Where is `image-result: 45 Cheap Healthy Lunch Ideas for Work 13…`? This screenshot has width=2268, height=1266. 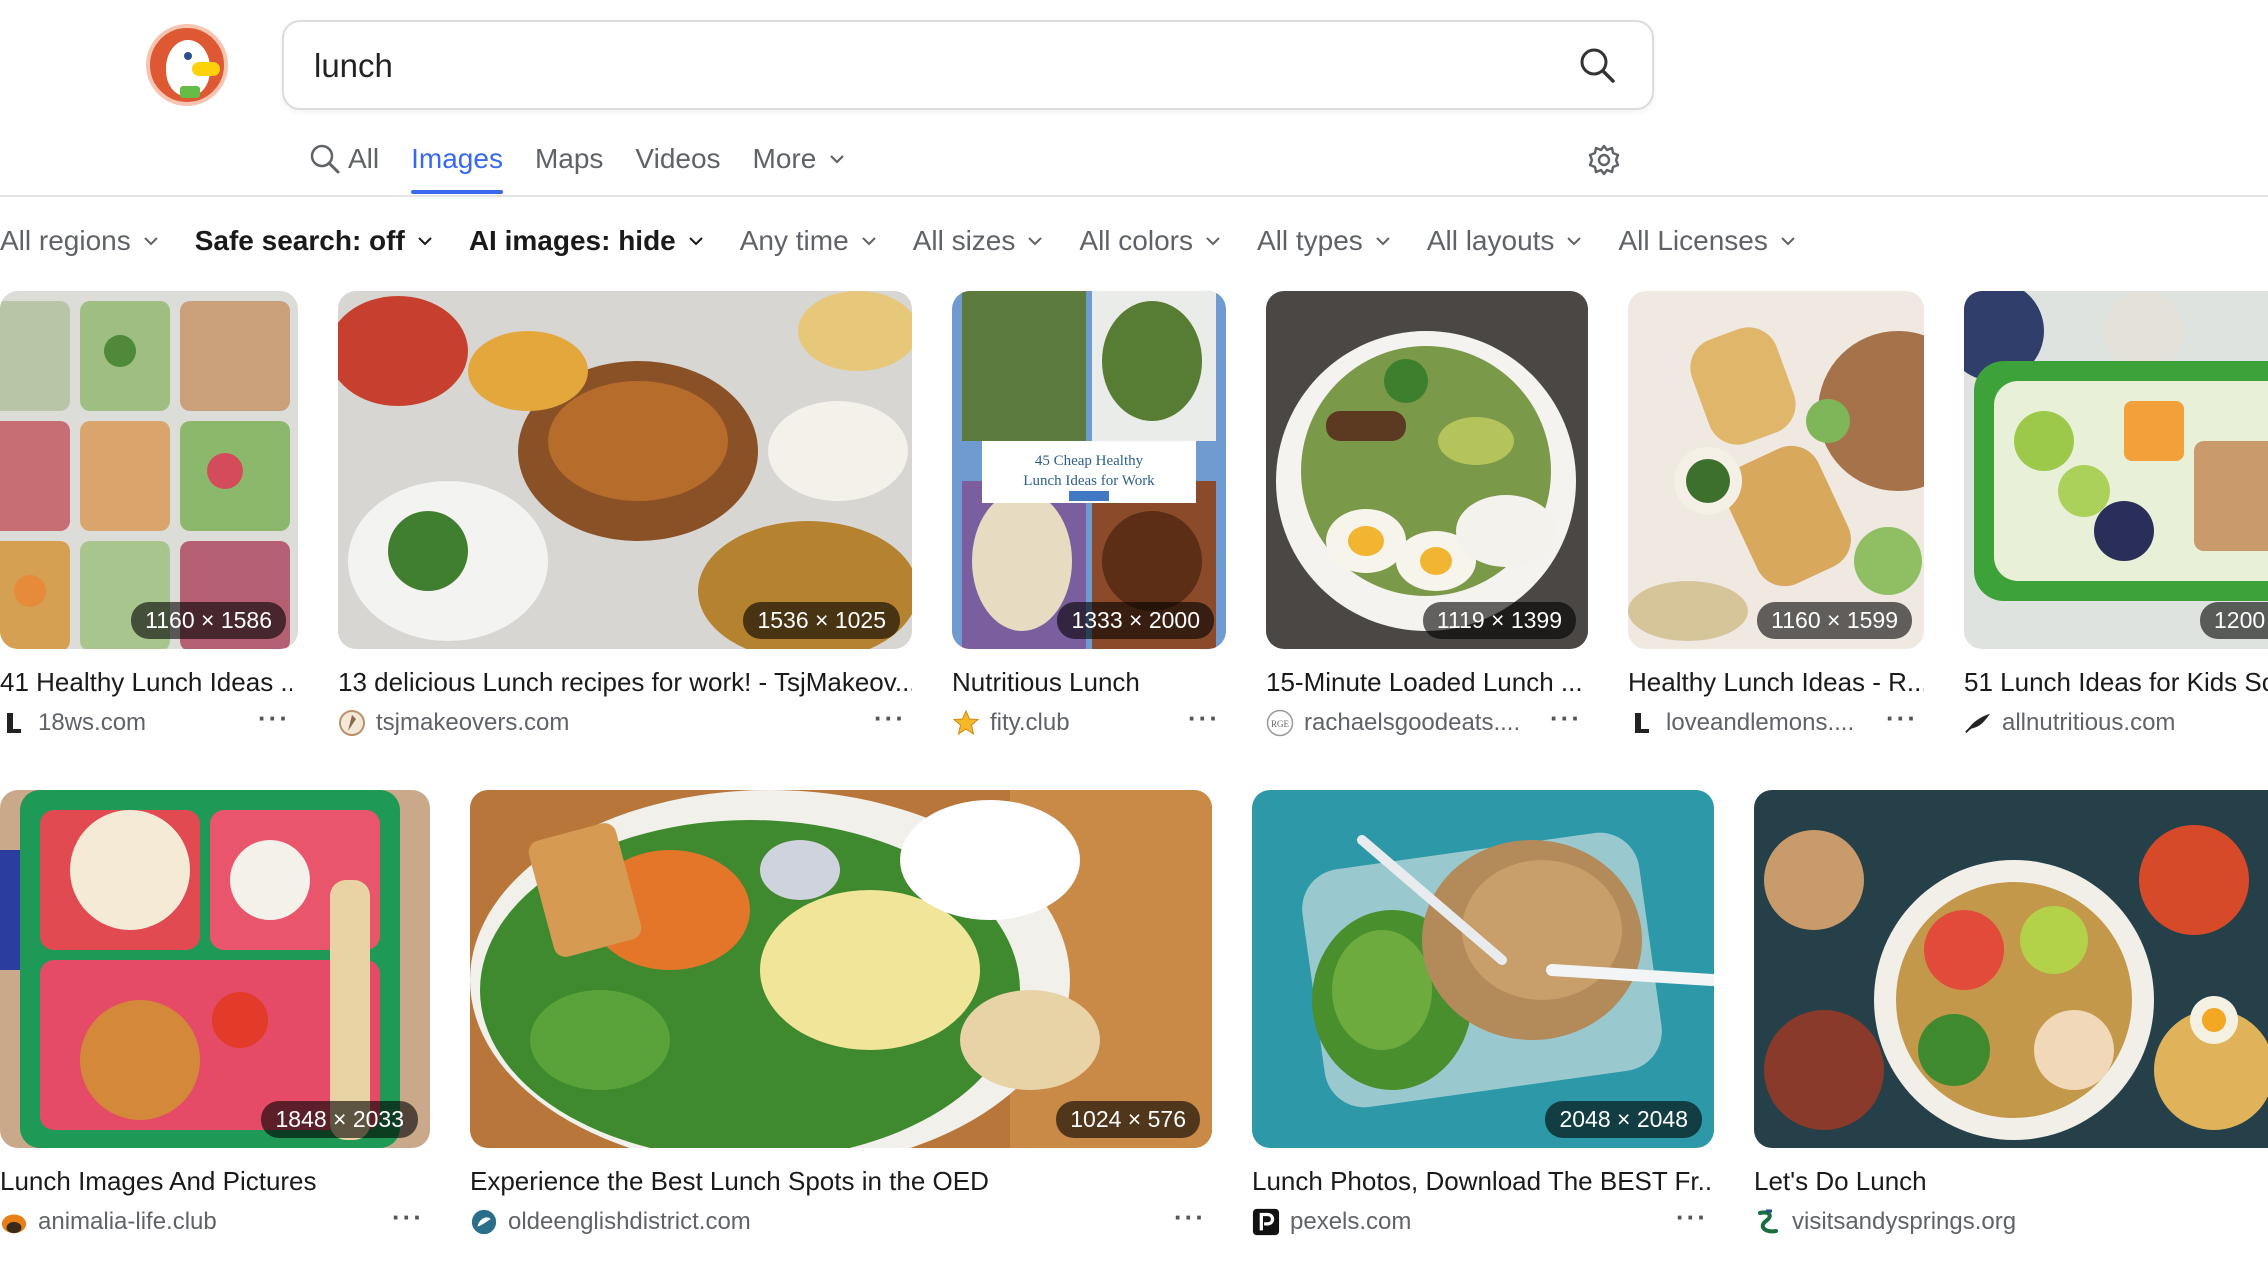
image-result: 45 Cheap Healthy Lunch Ideas for Work 13… is located at coordinates (1089, 521).